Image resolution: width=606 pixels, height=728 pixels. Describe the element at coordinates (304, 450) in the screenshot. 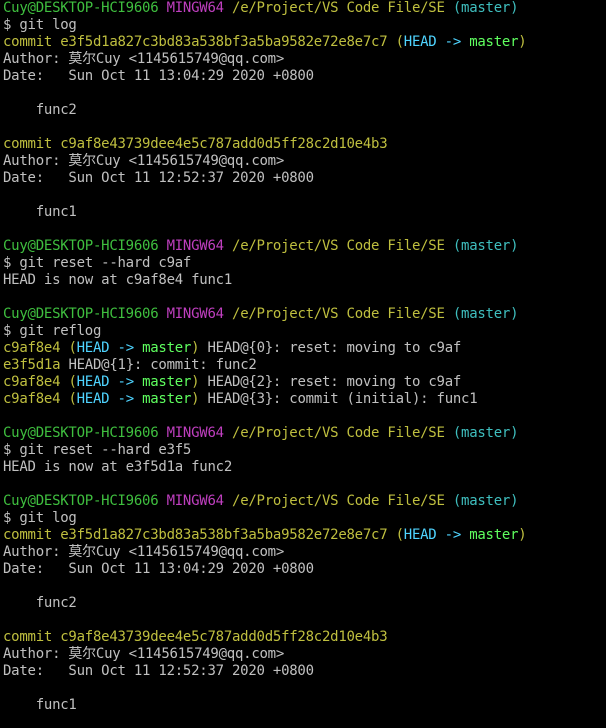

I see `terminal-line: $ git reset --hard e3f5` at that location.